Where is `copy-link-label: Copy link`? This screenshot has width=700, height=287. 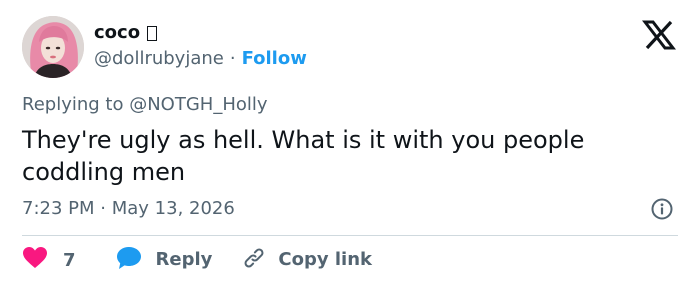
copy-link-label: Copy link is located at coordinates (325, 259).